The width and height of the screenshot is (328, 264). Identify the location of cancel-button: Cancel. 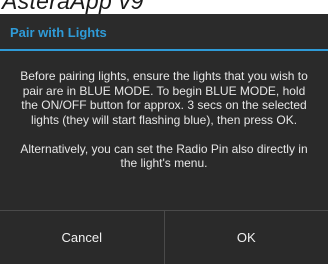
(82, 237).